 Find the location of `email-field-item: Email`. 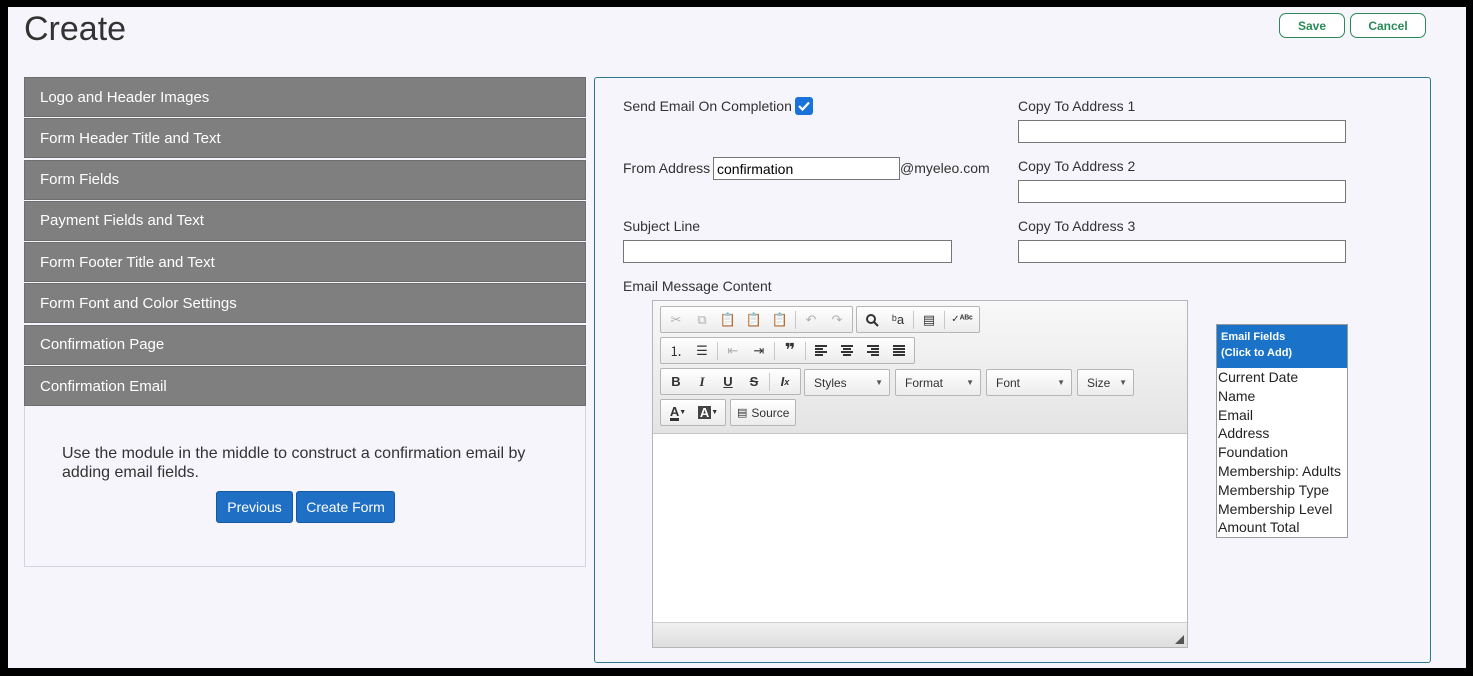

email-field-item: Email is located at coordinates (1282, 415).